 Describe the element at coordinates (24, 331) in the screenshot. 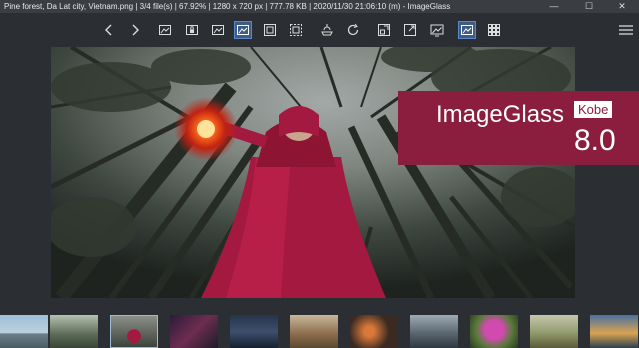

I see `thumbnail-harbor` at that location.